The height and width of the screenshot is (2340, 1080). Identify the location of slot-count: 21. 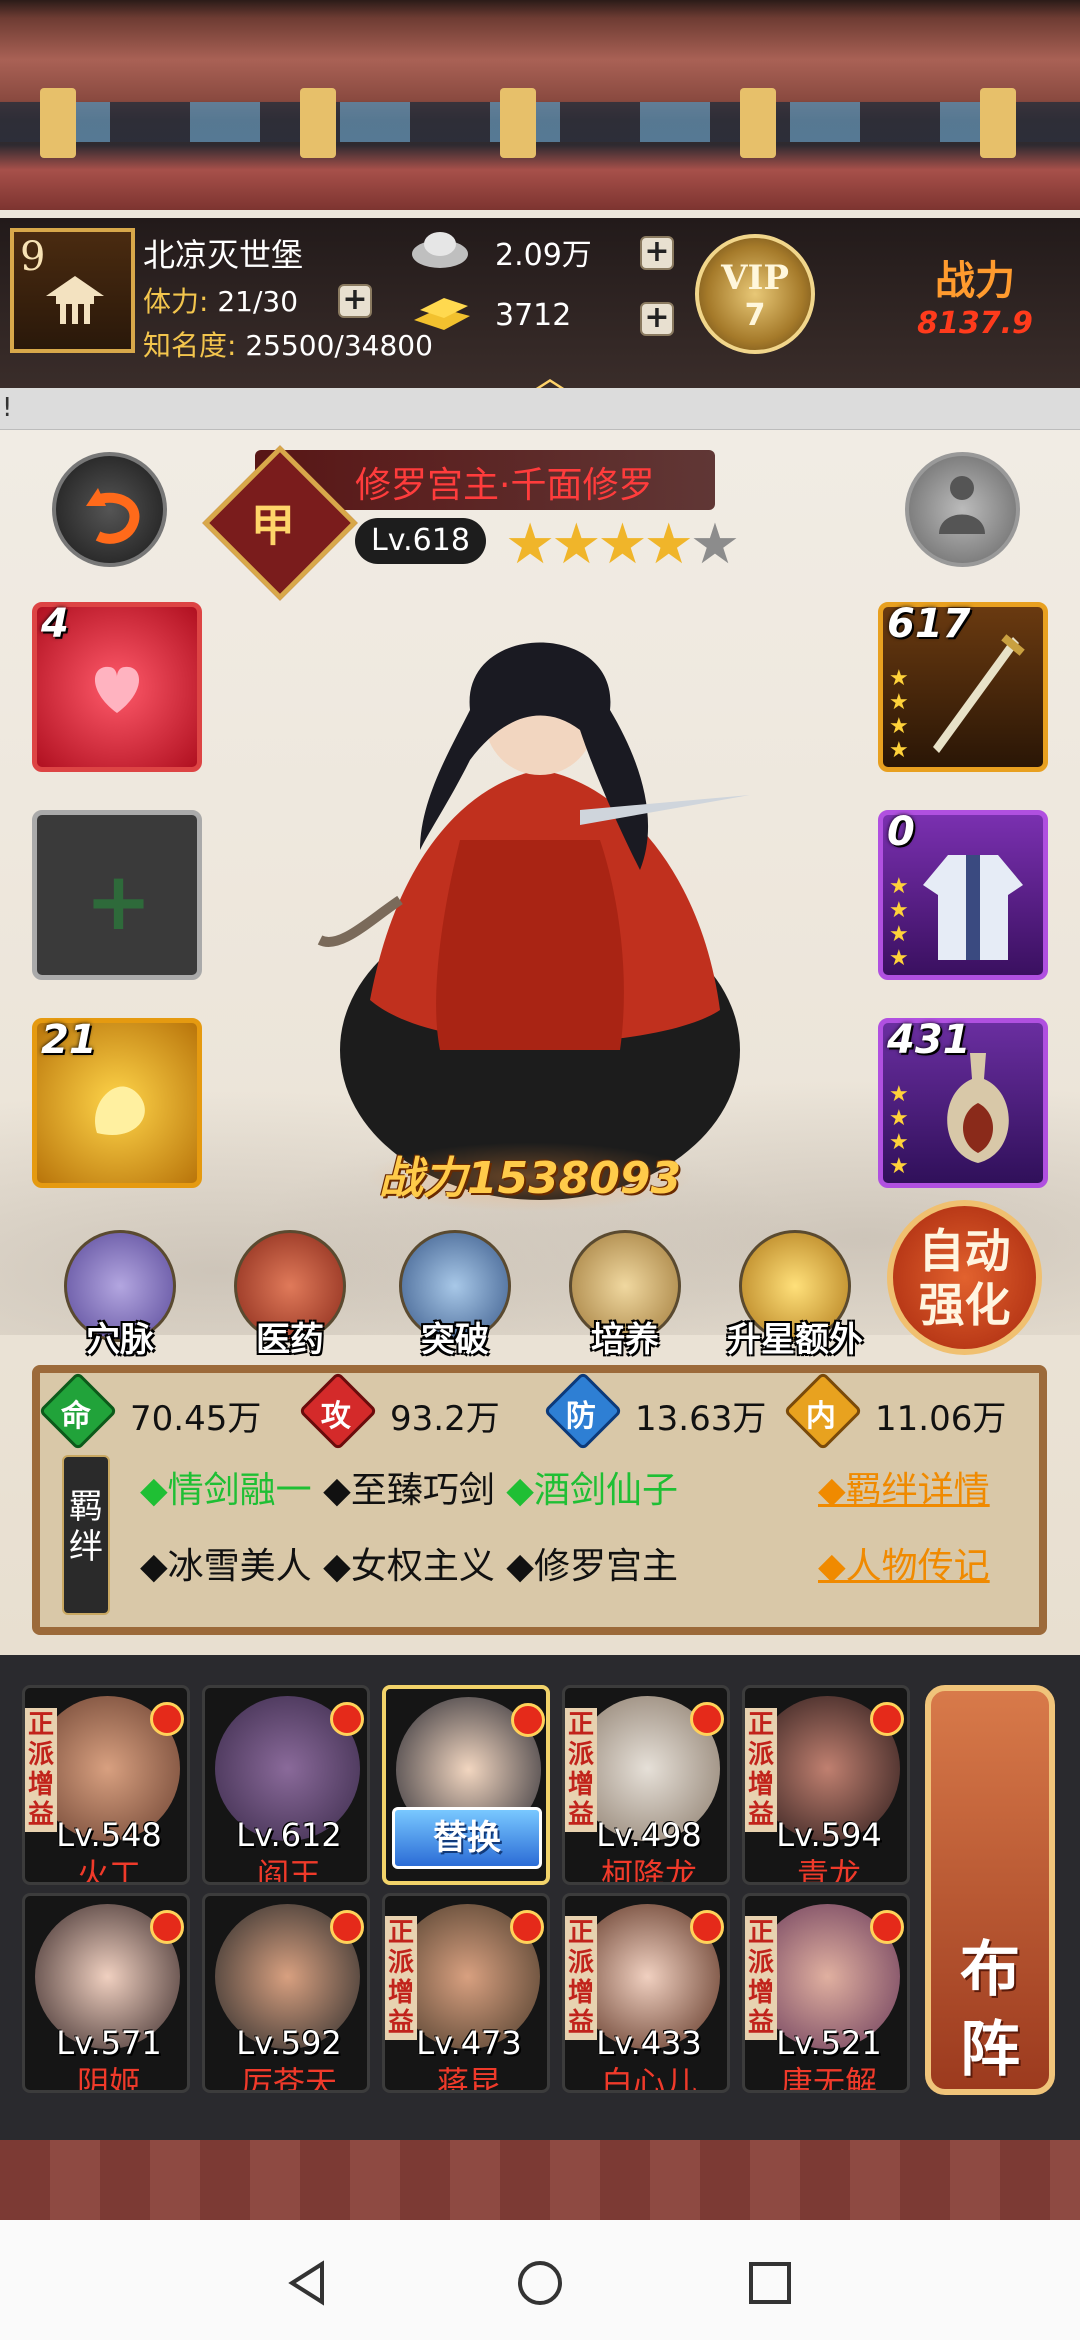
(69, 1040).